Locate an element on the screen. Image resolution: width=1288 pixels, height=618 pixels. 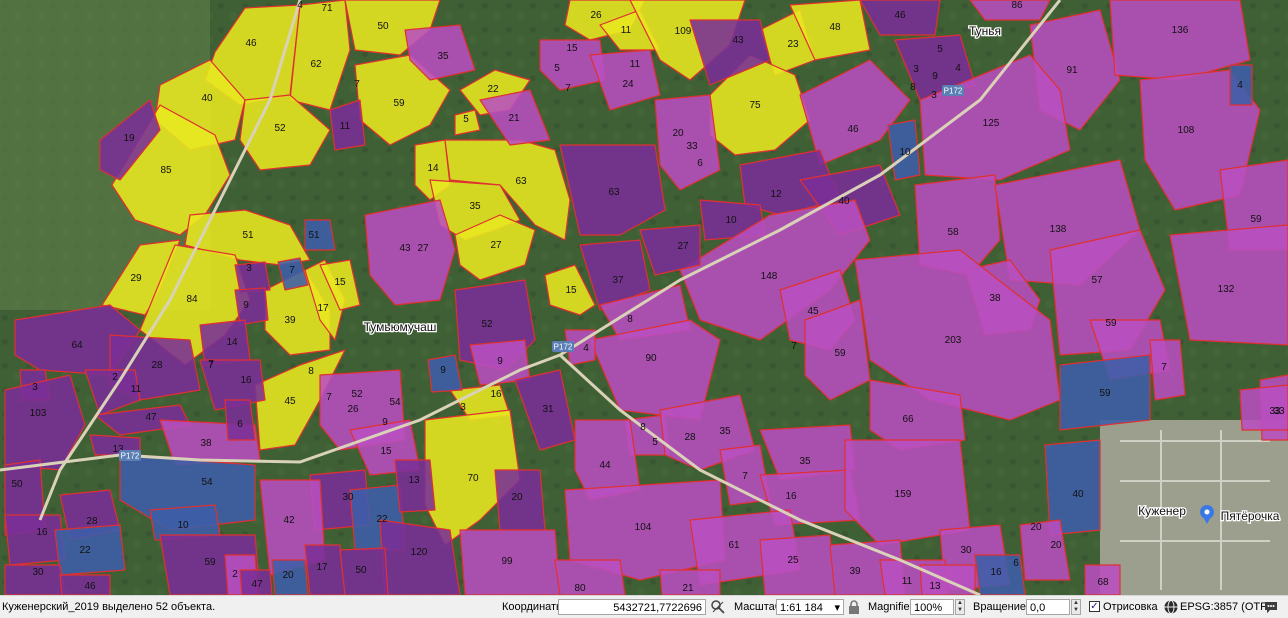
lock-icon is located at coordinates (854, 607).